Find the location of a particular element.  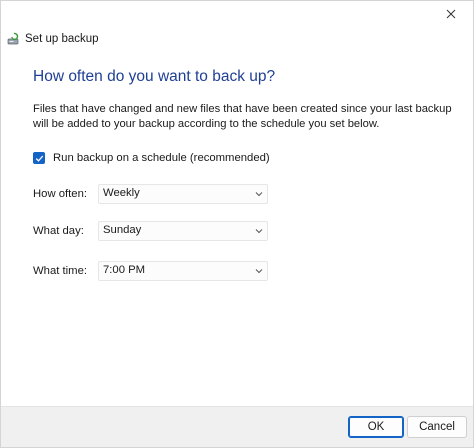

dialog-nav: Set up backup is located at coordinates (53, 39).